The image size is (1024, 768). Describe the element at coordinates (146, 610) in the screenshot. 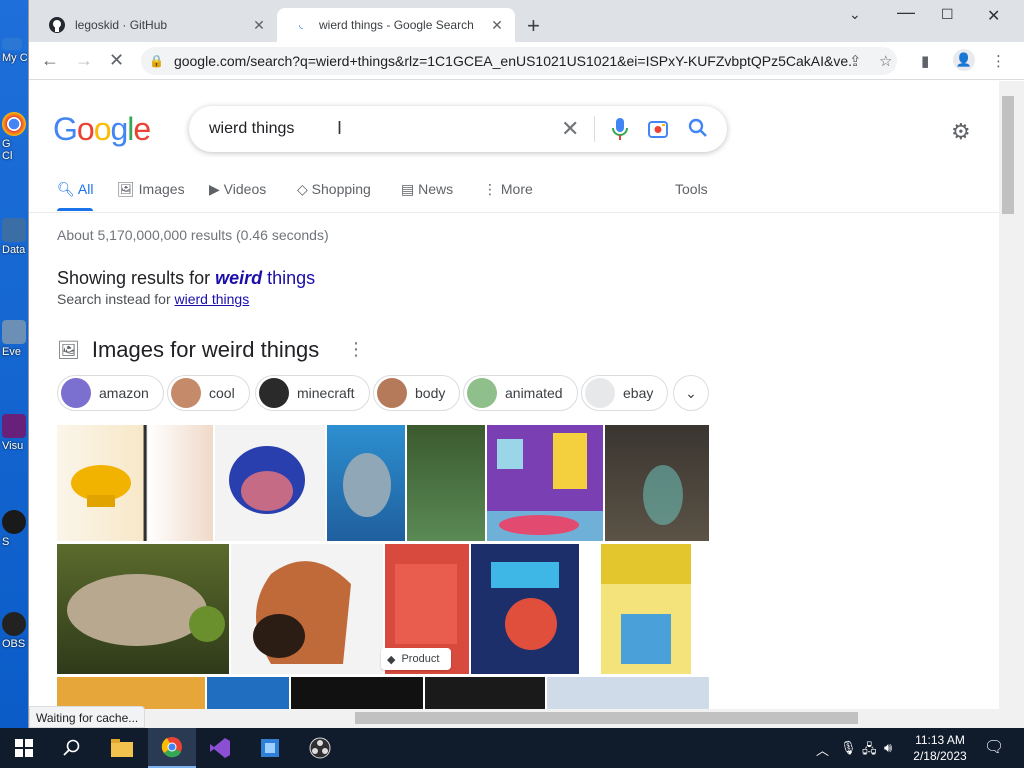

I see `tardigrade-image` at that location.